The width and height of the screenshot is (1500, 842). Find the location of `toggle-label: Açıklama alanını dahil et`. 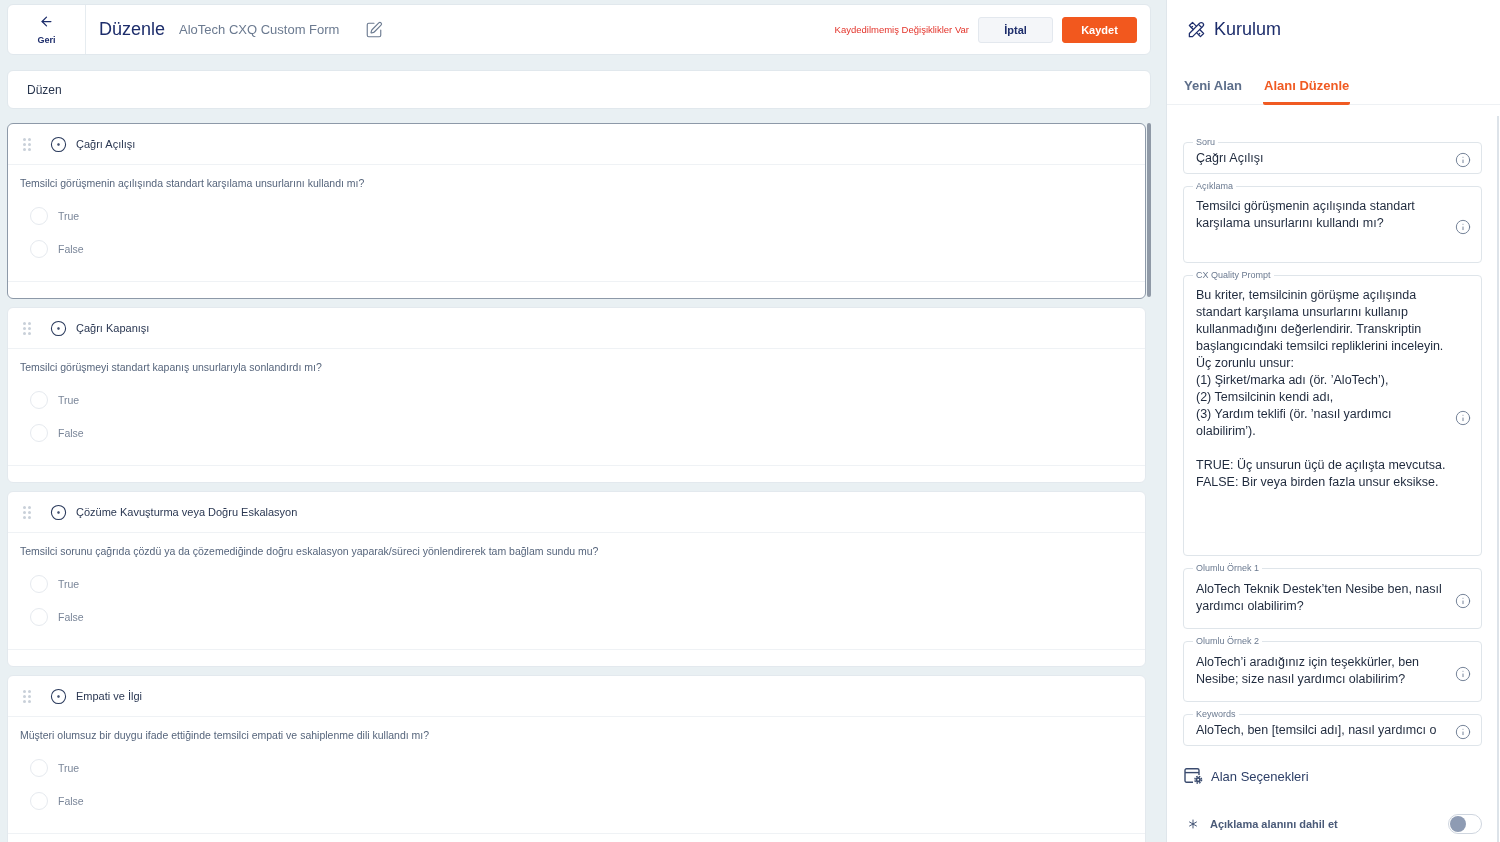

toggle-label: Açıklama alanını dahil et is located at coordinates (1274, 824).